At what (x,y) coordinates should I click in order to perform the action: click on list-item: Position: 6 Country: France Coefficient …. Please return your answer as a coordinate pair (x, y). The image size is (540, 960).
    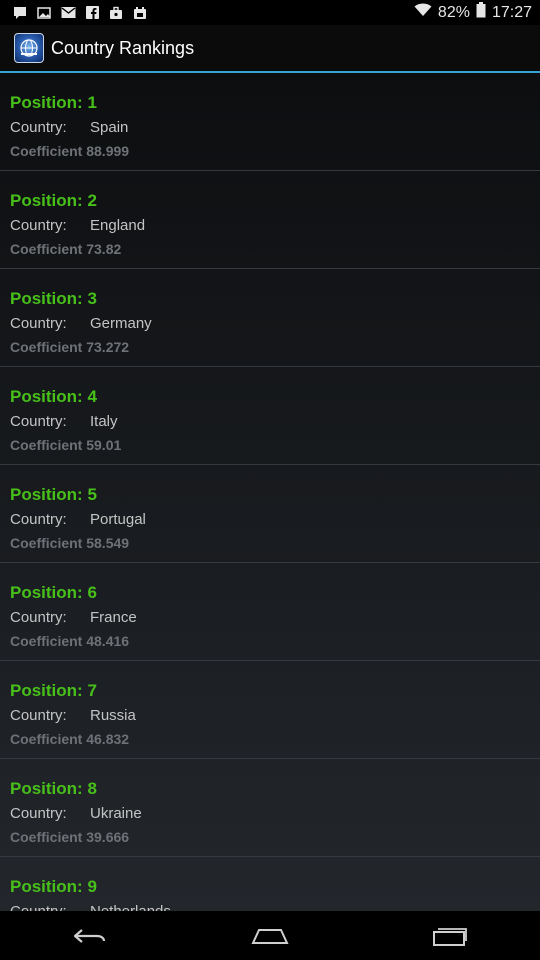
    Looking at the image, I should click on (270, 612).